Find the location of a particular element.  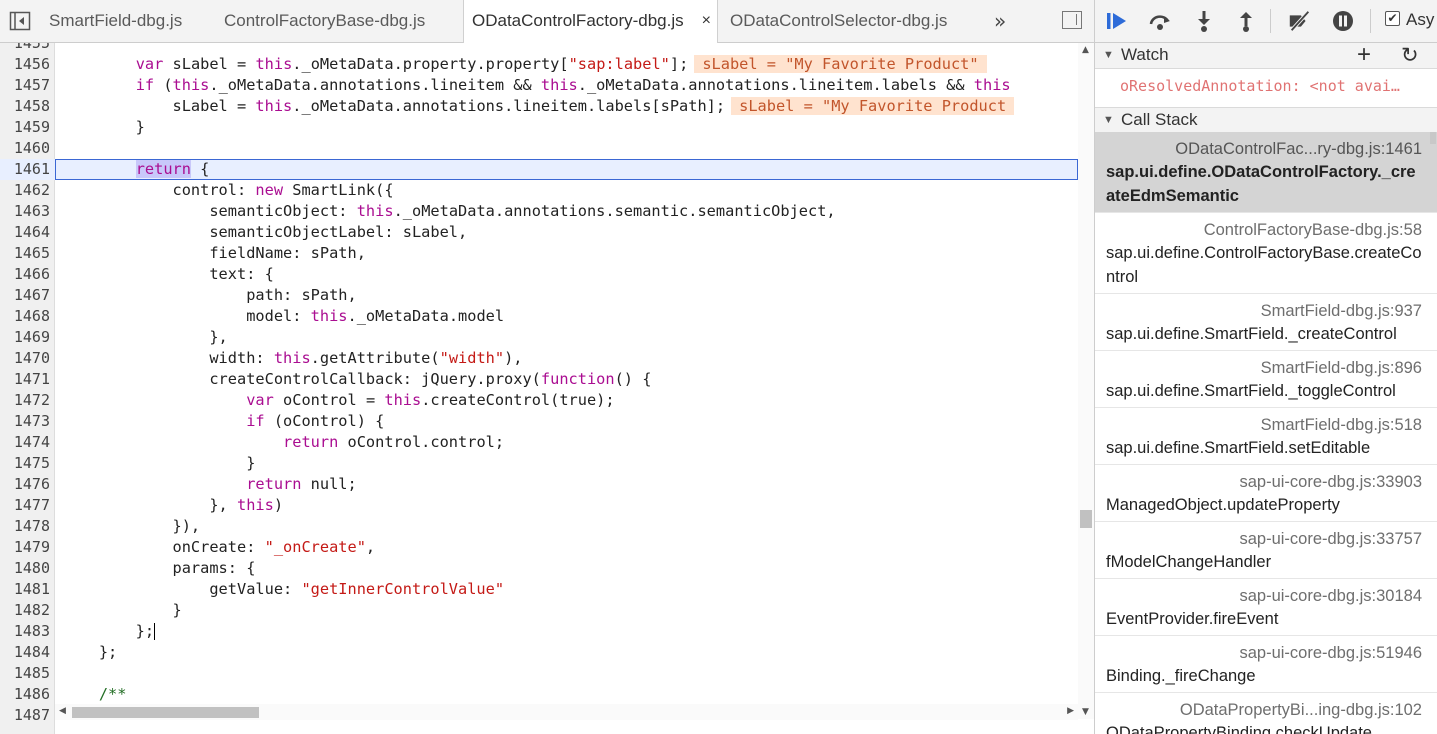

call-frame-location: sap-ui-core-dbg.js:33757 is located at coordinates (1264, 539).